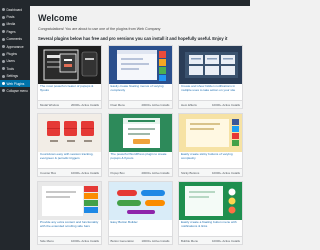 This screenshot has height=250, width=320. I want to click on sidebar-item-collapse-menu: Collapse menu, so click(15, 90).